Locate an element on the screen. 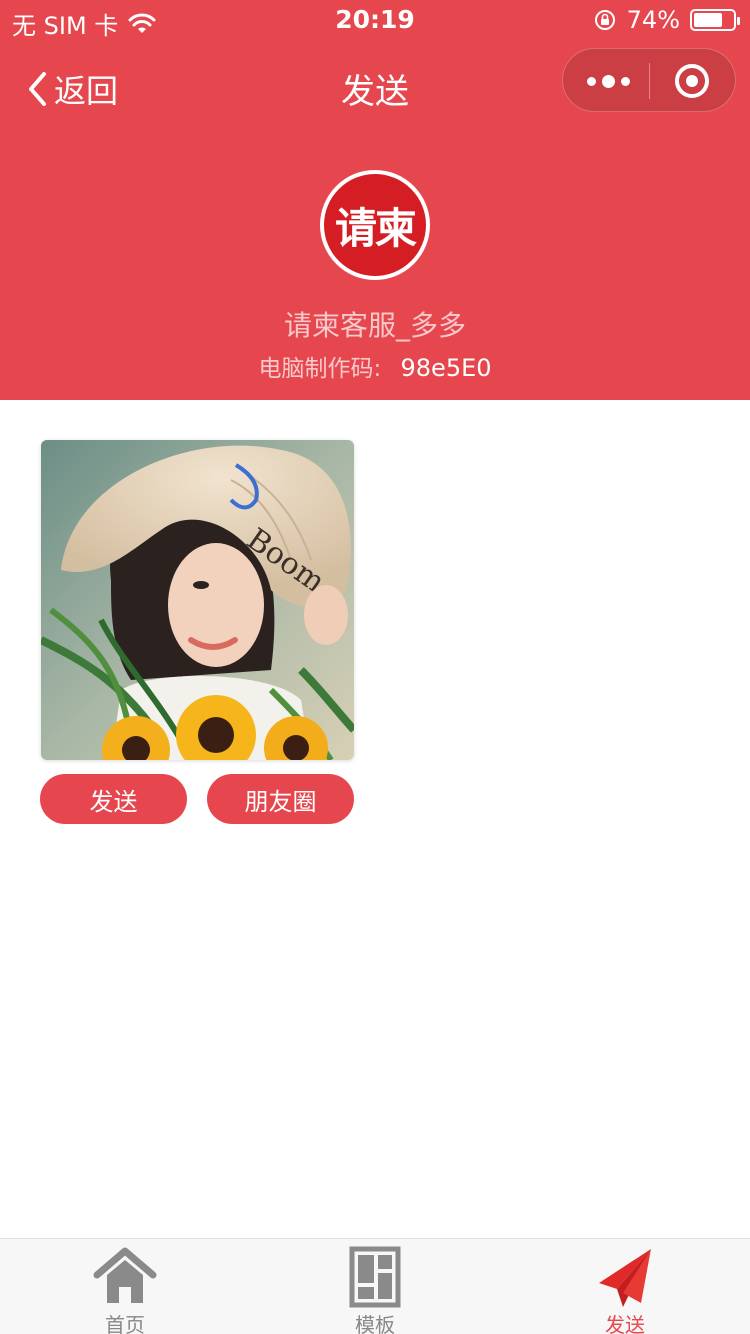 This screenshot has height=1334, width=750. battery-fill is located at coordinates (708, 20).